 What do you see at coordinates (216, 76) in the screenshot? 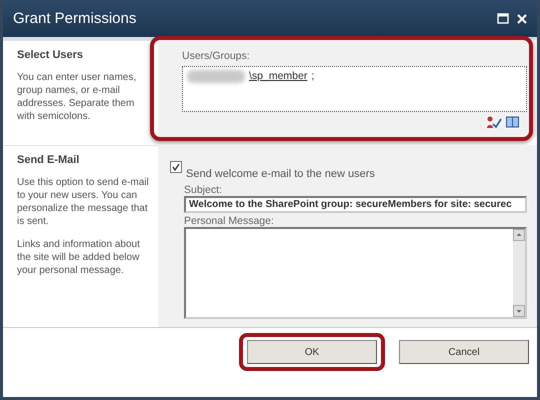
I see `redacted-text` at bounding box center [216, 76].